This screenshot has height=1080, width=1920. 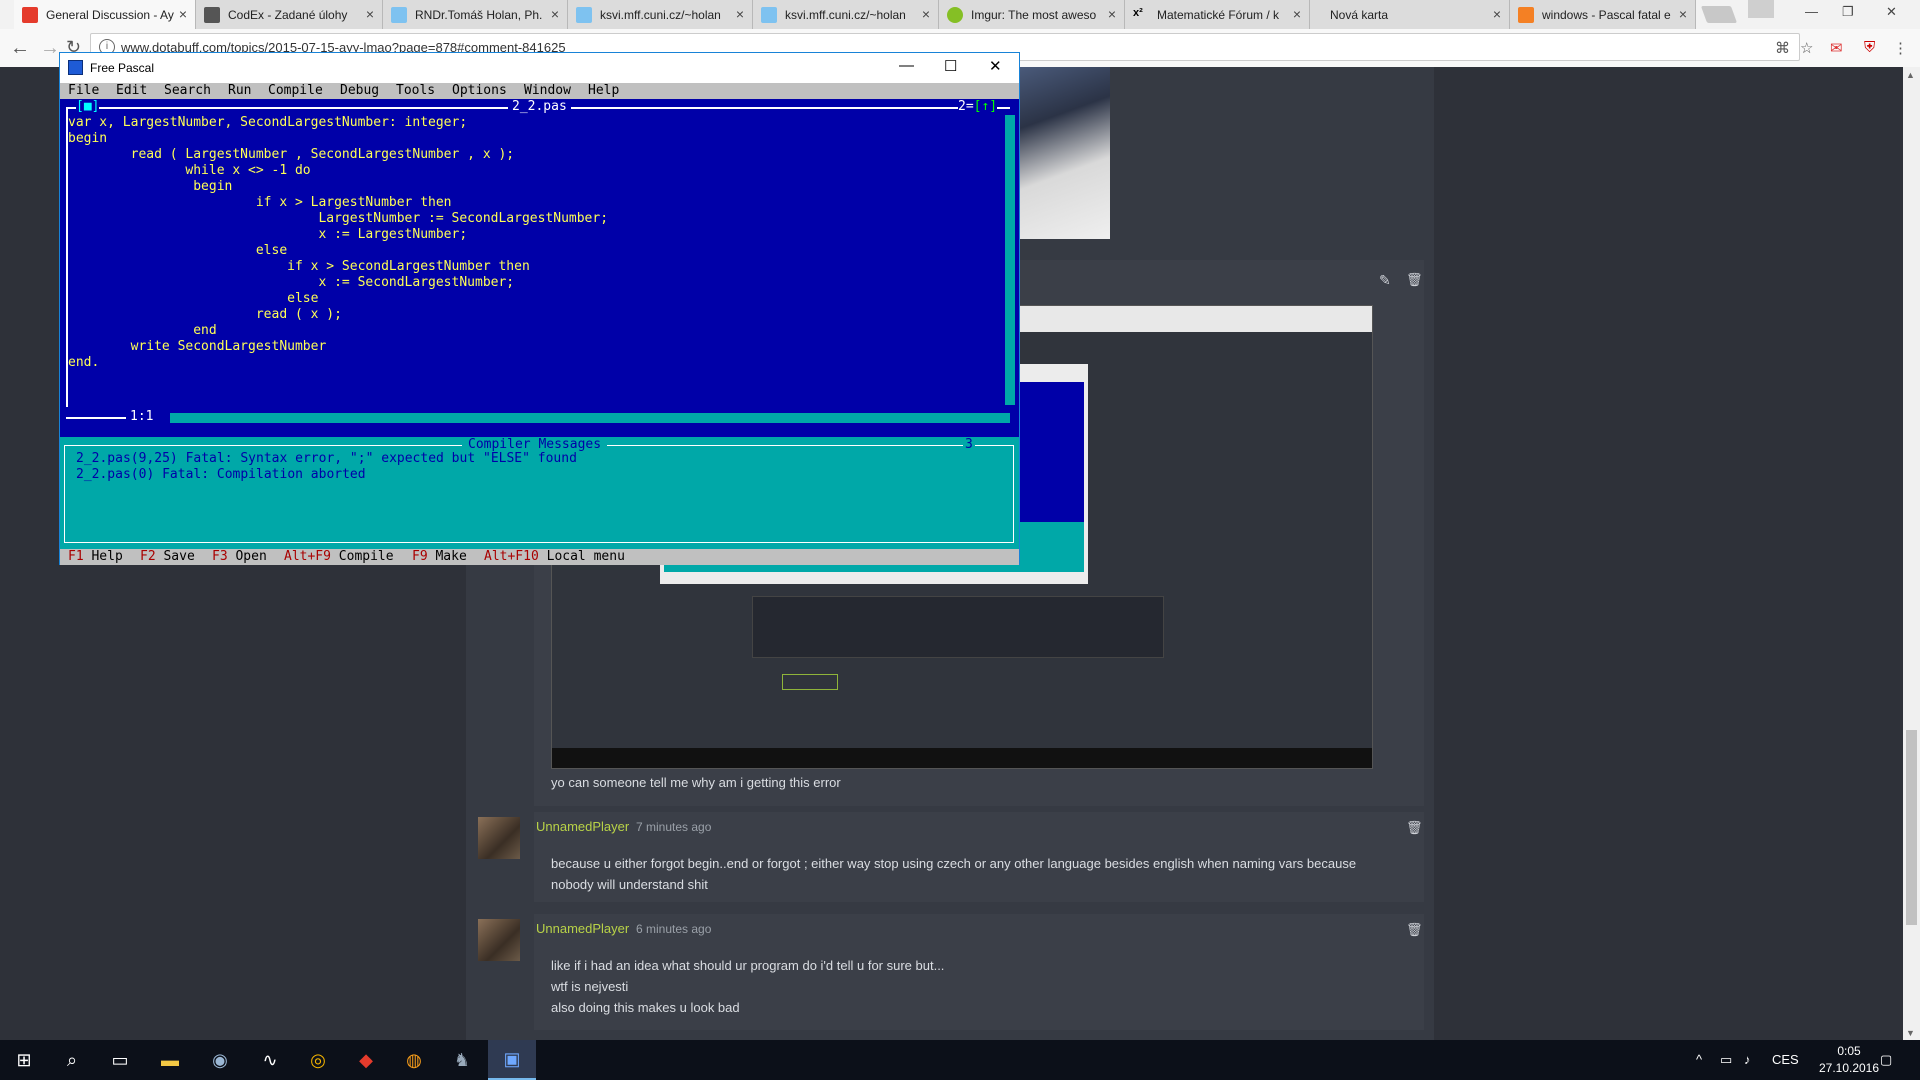 I want to click on editor-hscrollbar, so click(x=590, y=418).